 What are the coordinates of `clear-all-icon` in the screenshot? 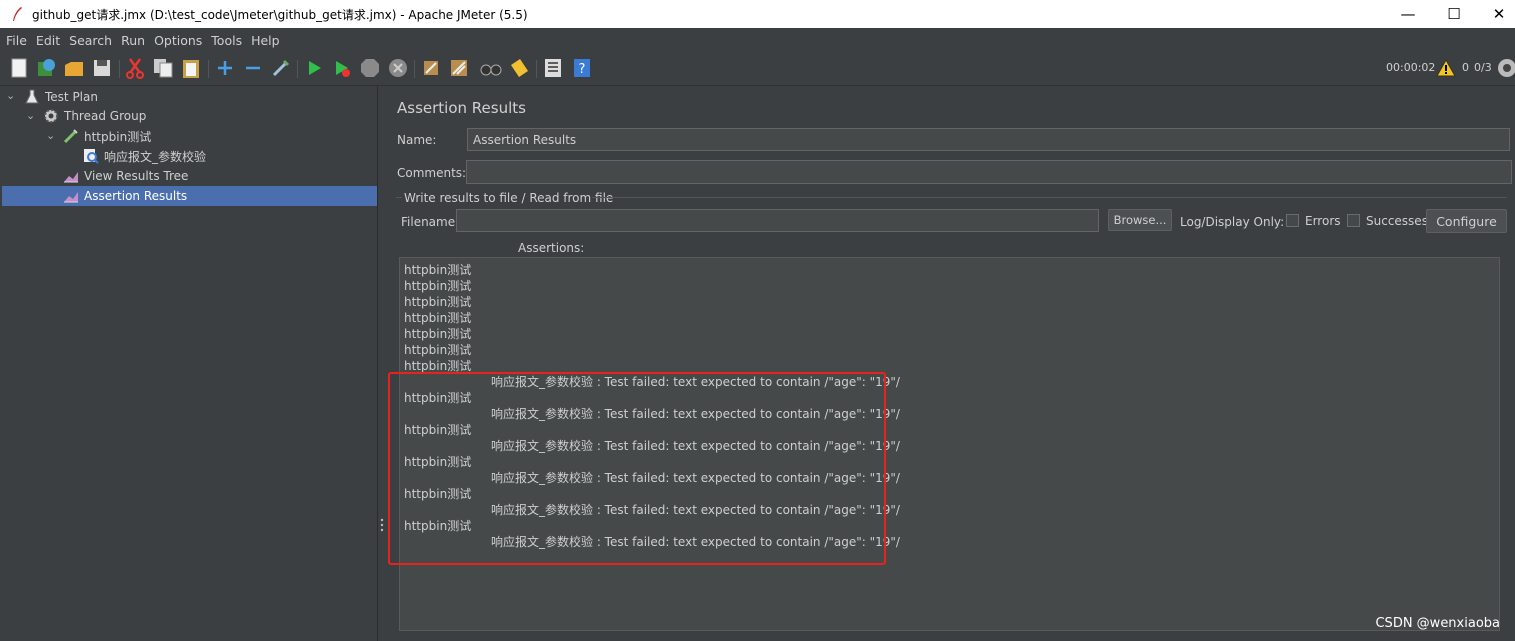 It's located at (459, 68).